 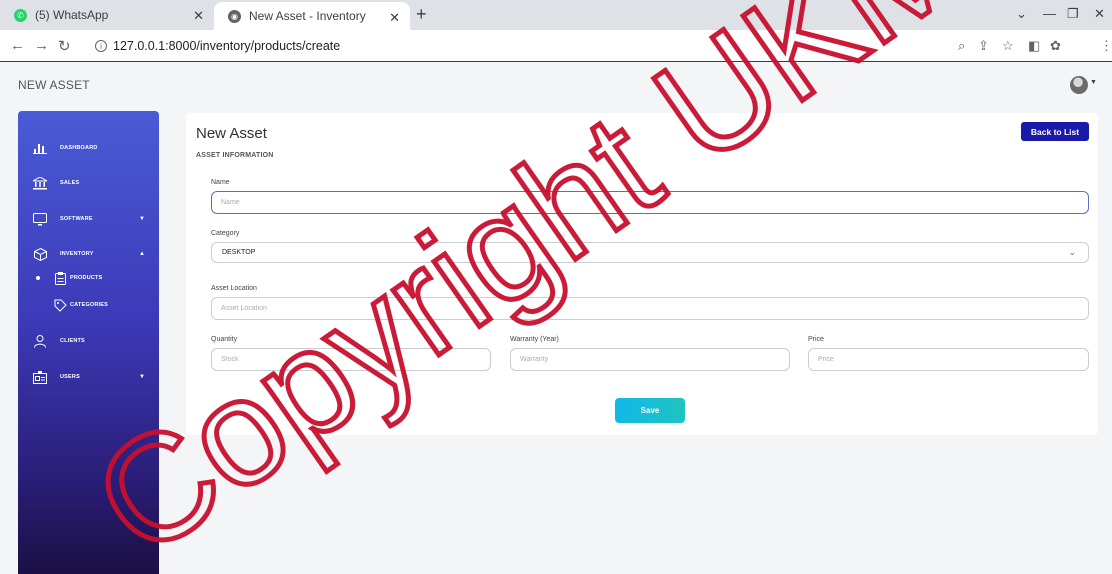 What do you see at coordinates (60, 278) in the screenshot?
I see `clipboard-icon` at bounding box center [60, 278].